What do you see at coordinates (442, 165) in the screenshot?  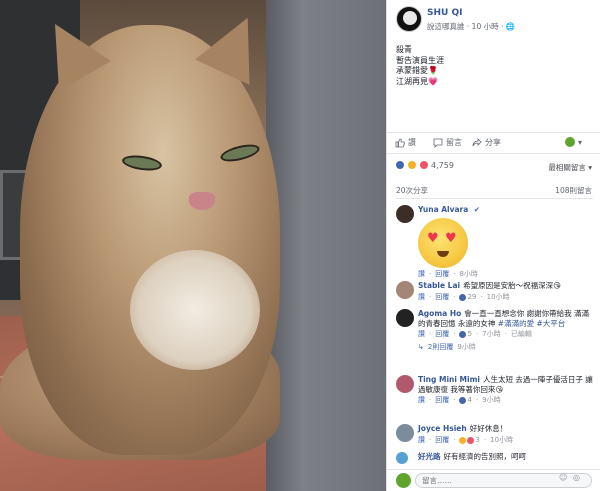 I see `reaction-count: 4,759` at bounding box center [442, 165].